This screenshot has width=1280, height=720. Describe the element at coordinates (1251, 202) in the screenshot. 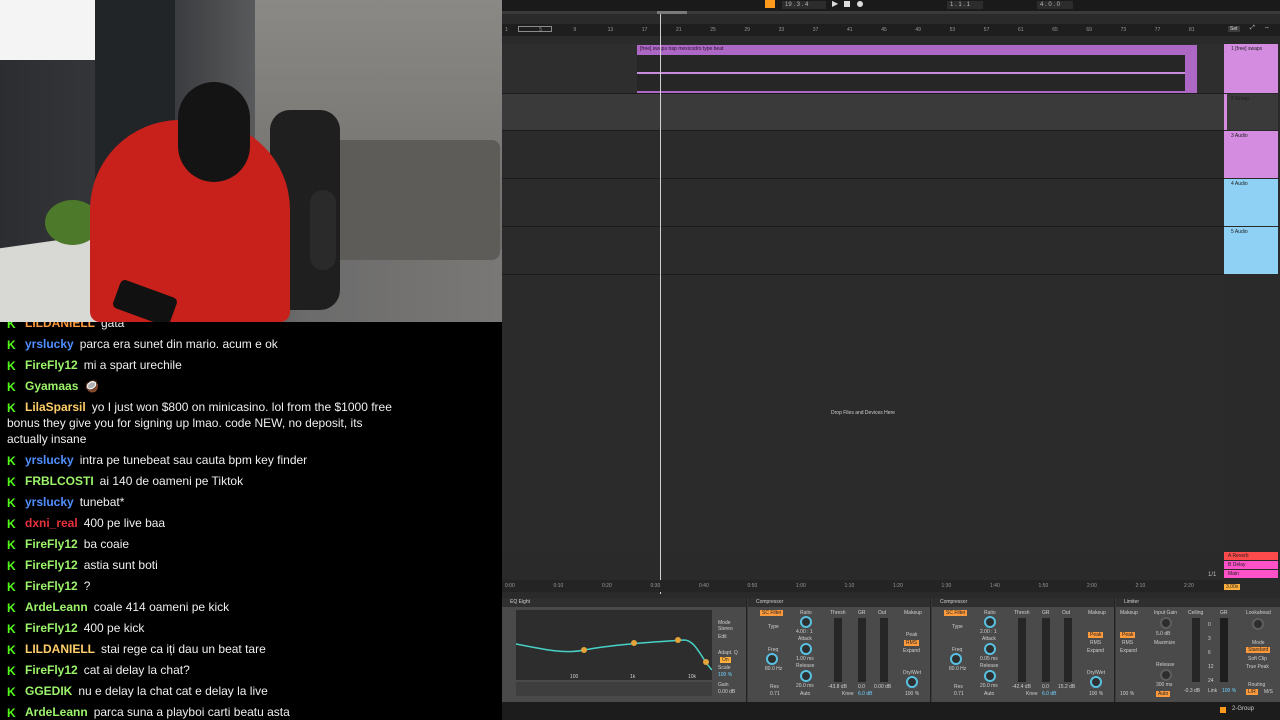

I see `track-header: 4 Audio` at that location.